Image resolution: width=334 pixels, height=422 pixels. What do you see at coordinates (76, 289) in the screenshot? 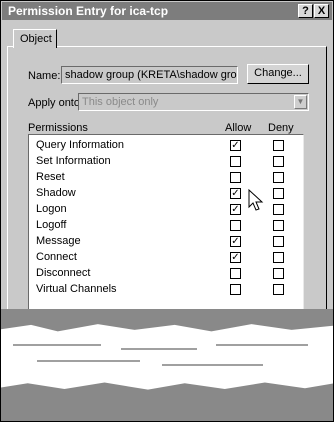
I see `permission-name: Virtual Channels` at bounding box center [76, 289].